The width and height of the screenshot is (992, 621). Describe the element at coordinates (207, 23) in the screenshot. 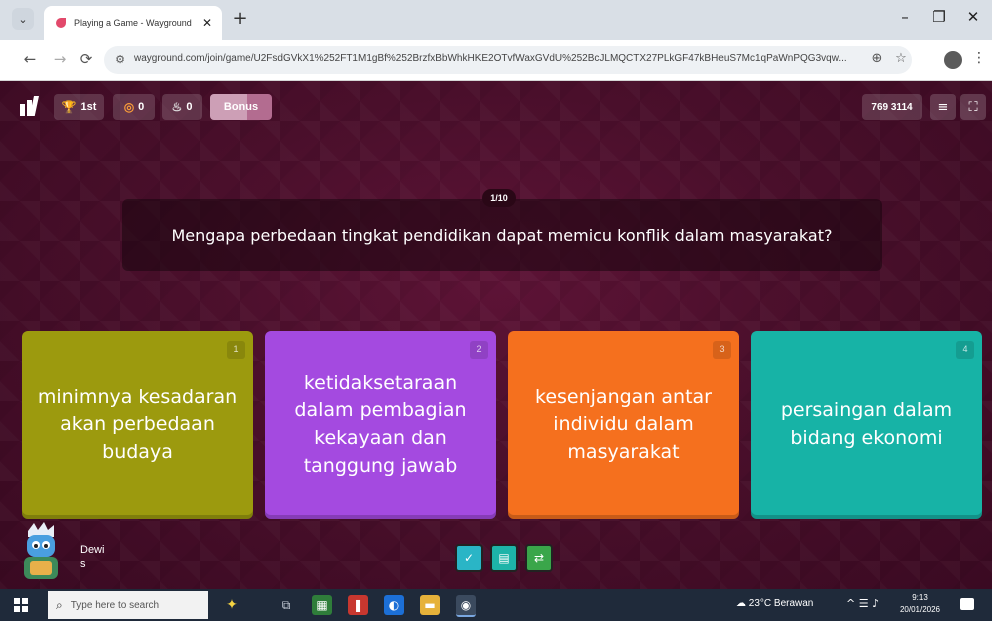

I see `tab-close-icon: ✕` at that location.